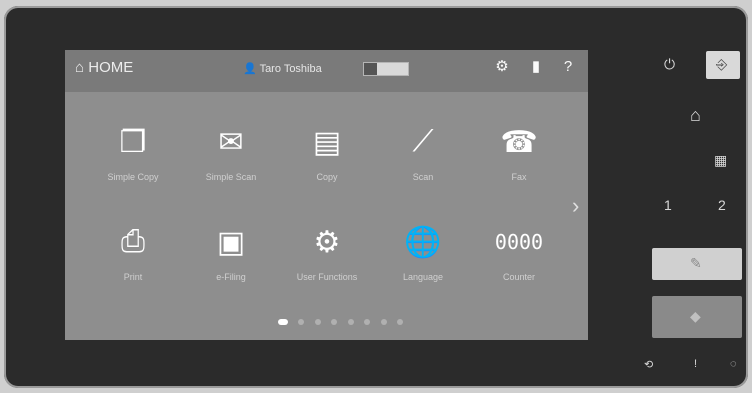 This screenshot has height=393, width=752. I want to click on app-label: Counter, so click(519, 277).